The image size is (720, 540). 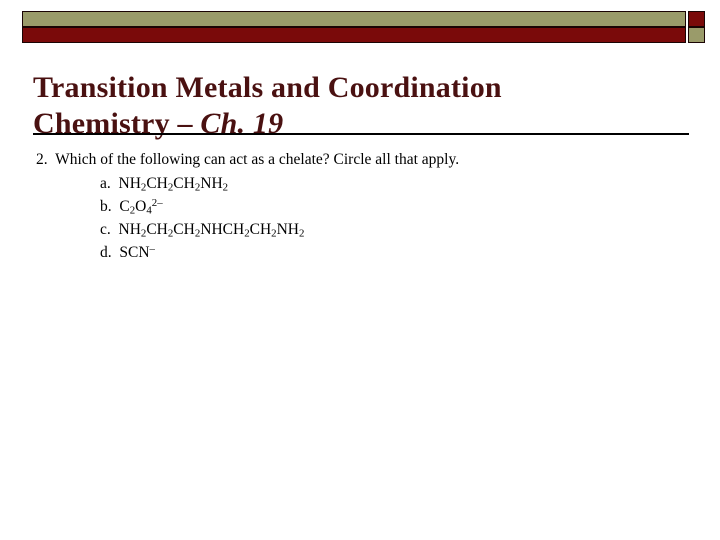 I want to click on slide-title-line2-prefix: Chemistry –, so click(x=117, y=124).